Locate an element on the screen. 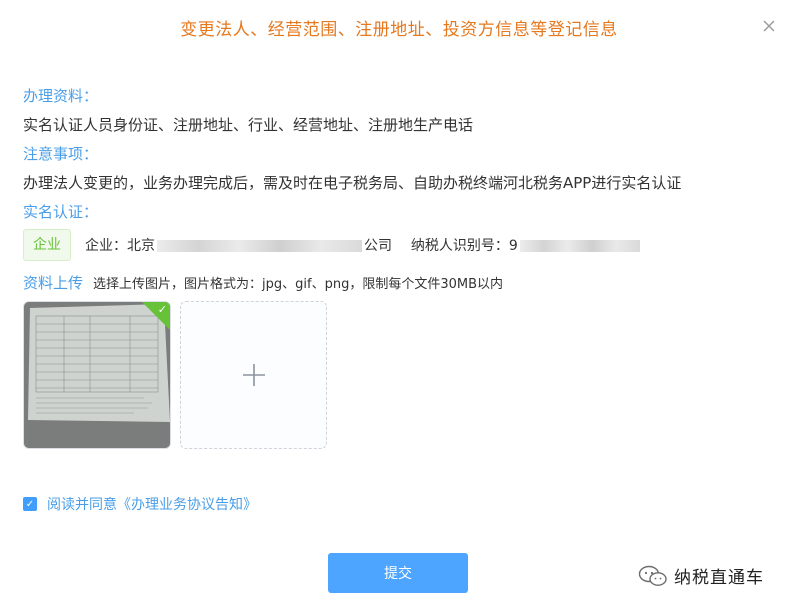 This screenshot has height=612, width=798. company-info: 企业：北京 公司 纳税人识别号：9 is located at coordinates (363, 245).